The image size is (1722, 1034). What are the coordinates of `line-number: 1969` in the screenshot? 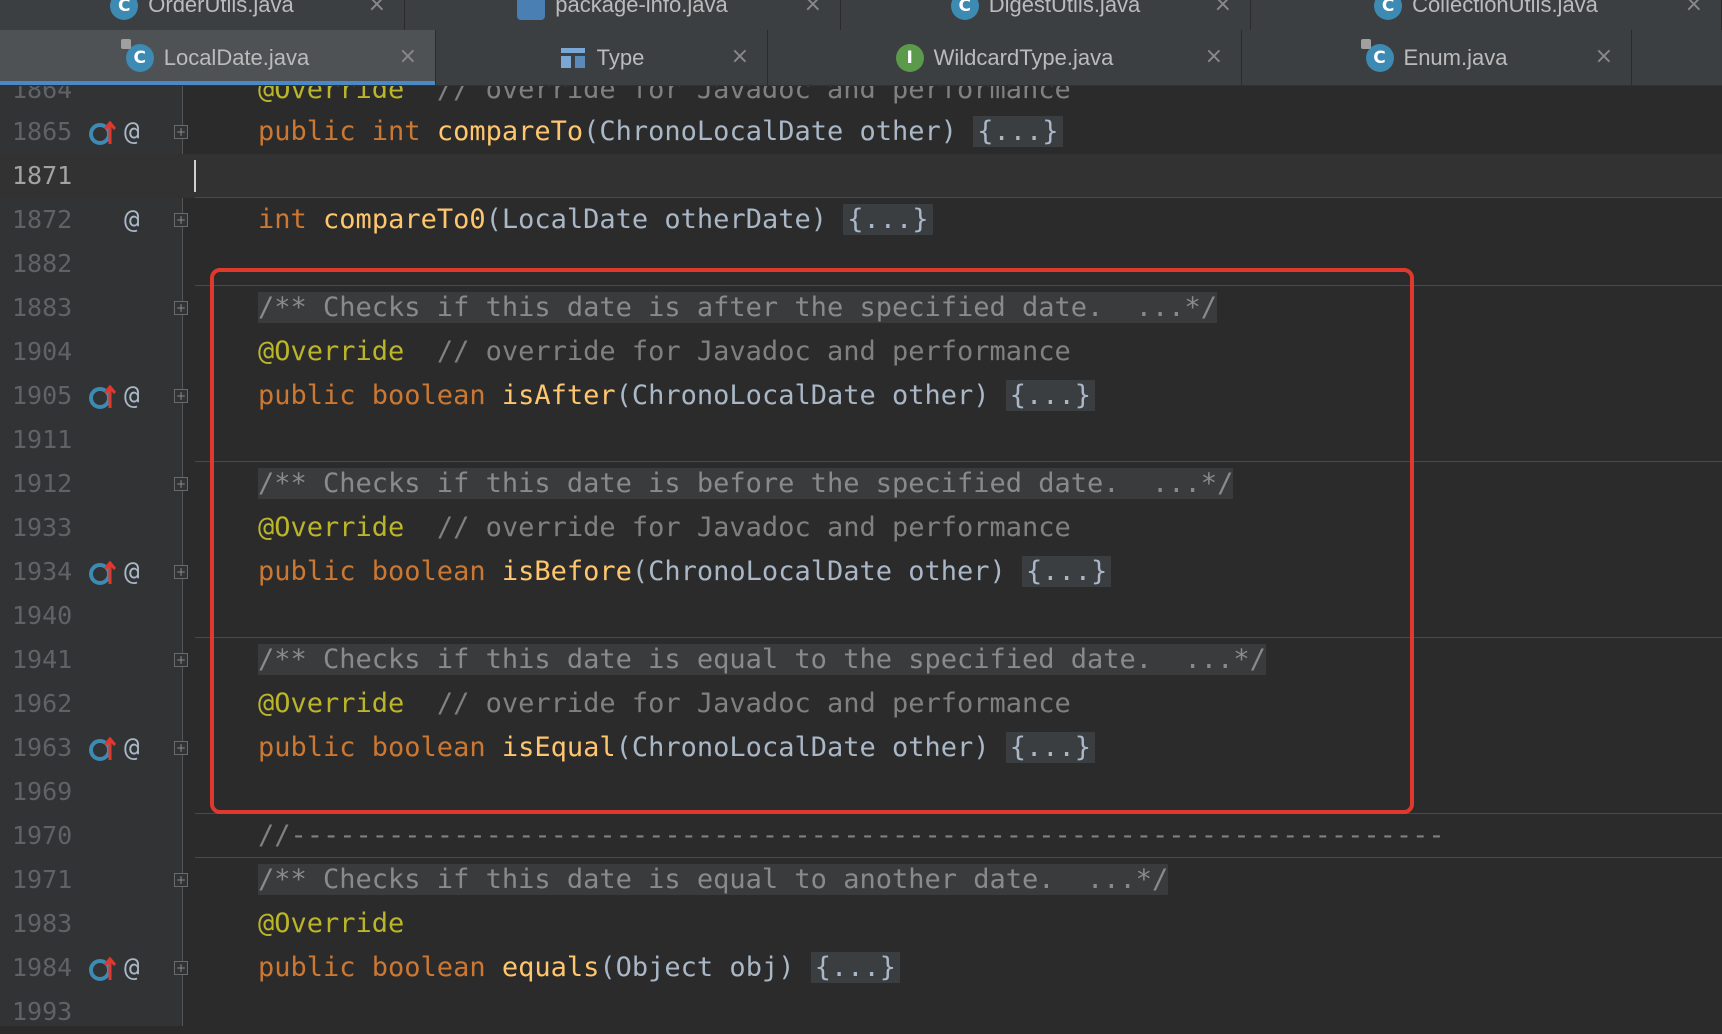 It's located at (42, 791).